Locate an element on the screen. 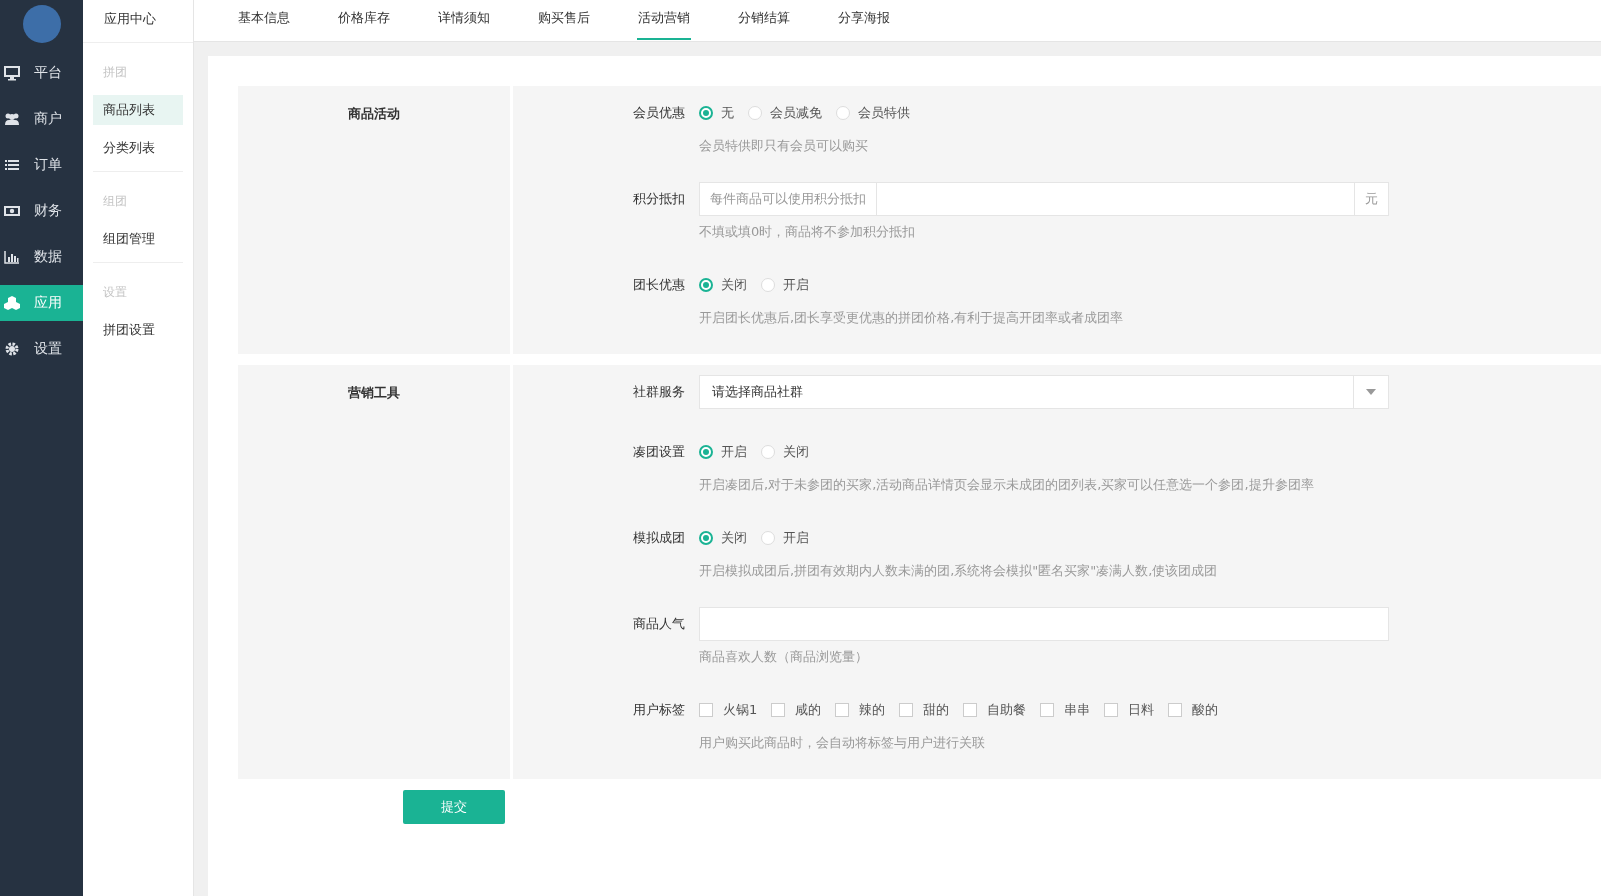  sidebar-item: 设置 is located at coordinates (41, 349).